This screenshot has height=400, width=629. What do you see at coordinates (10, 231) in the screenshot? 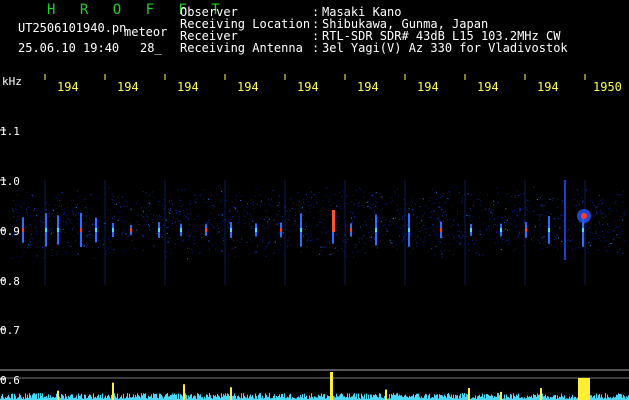
I see `y-tick-label: 0.9` at bounding box center [10, 231].